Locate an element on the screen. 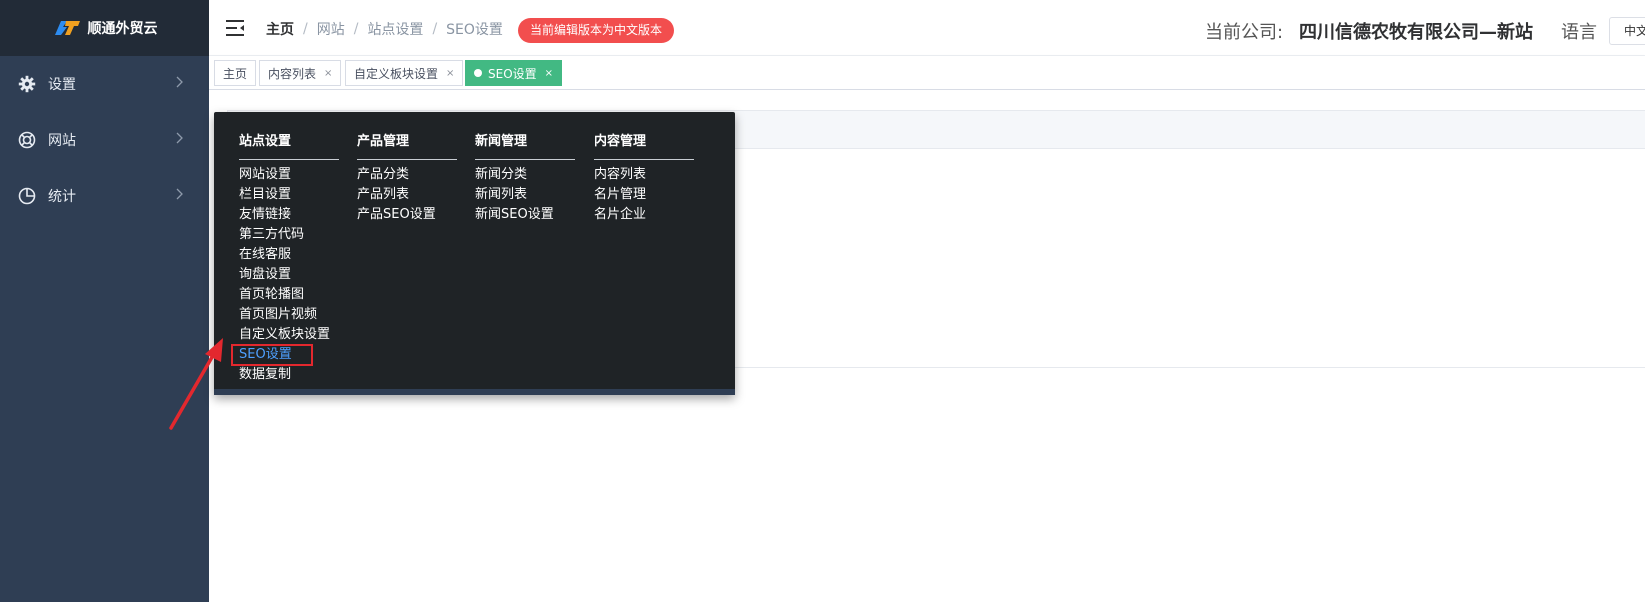 The image size is (1645, 602). brand-name: 顺通外贸云 is located at coordinates (122, 29).